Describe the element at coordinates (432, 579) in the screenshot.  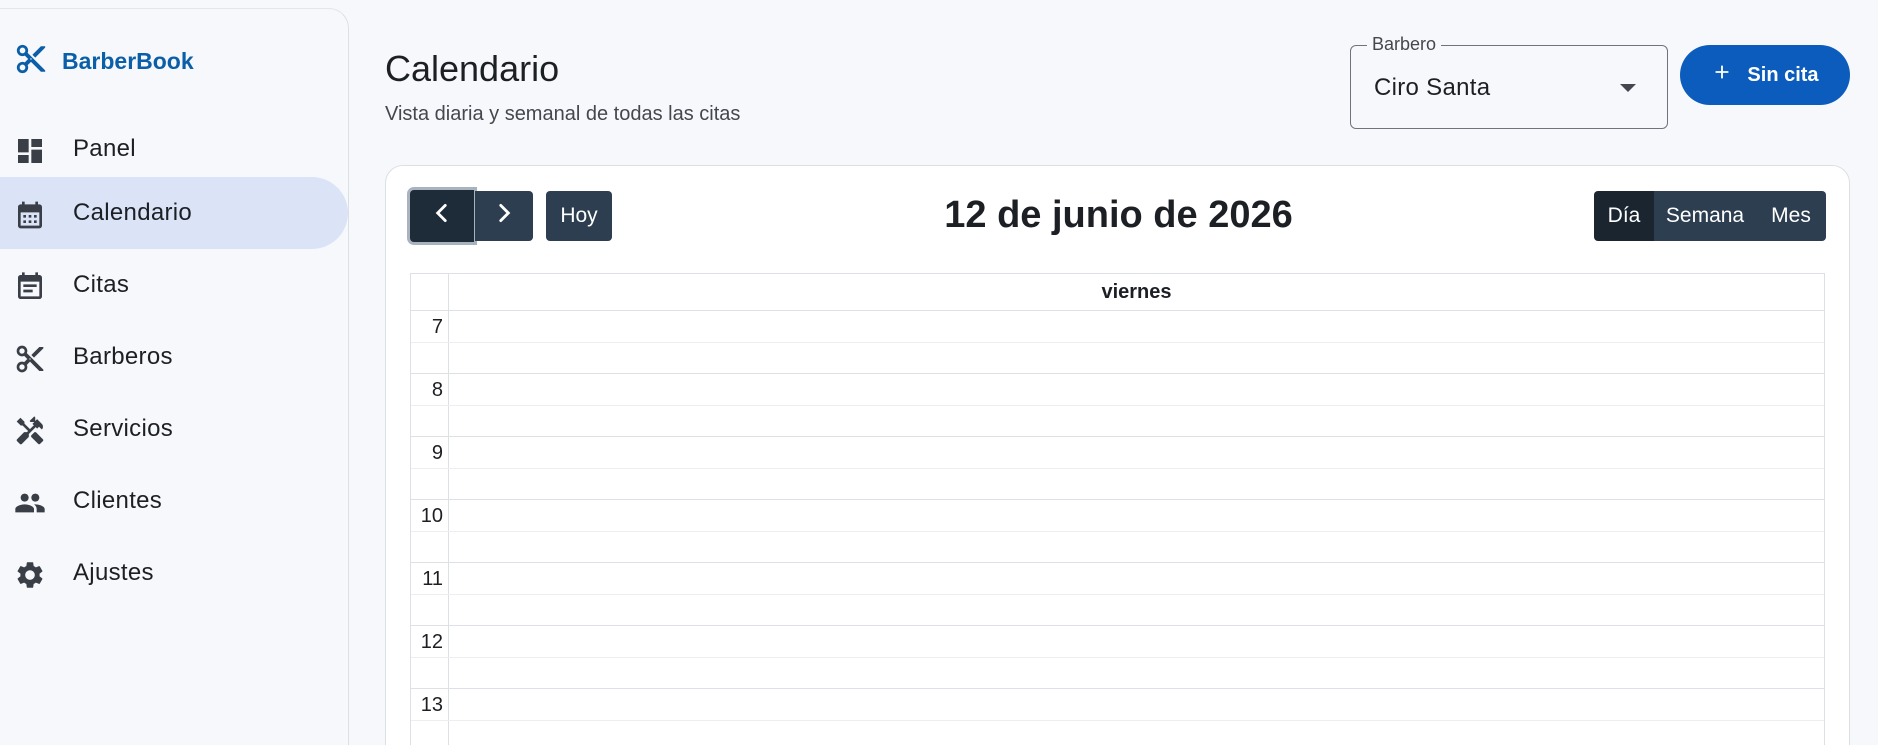
I see `hour-label: 11` at that location.